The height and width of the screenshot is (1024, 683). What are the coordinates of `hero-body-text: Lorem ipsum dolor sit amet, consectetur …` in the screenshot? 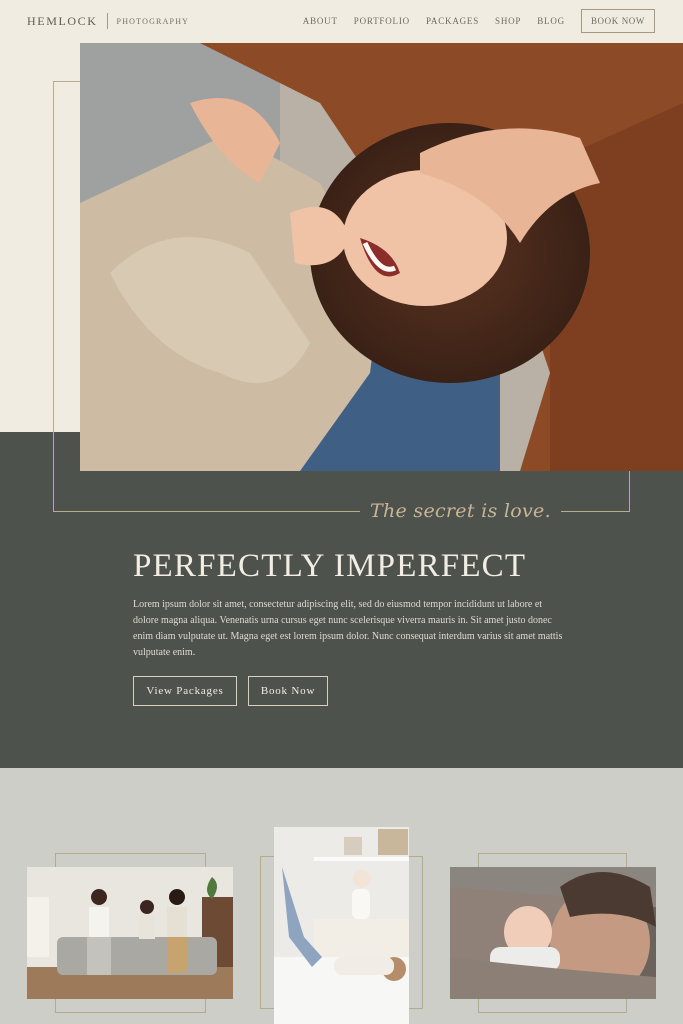 It's located at (348, 628).